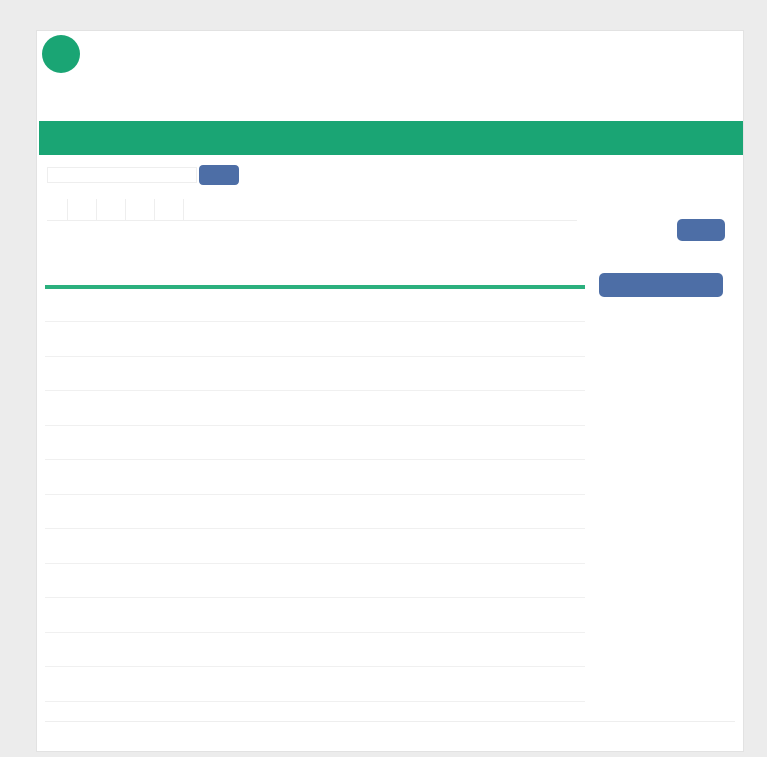 Image resolution: width=767 pixels, height=757 pixels. I want to click on filter-input, so click(122, 175).